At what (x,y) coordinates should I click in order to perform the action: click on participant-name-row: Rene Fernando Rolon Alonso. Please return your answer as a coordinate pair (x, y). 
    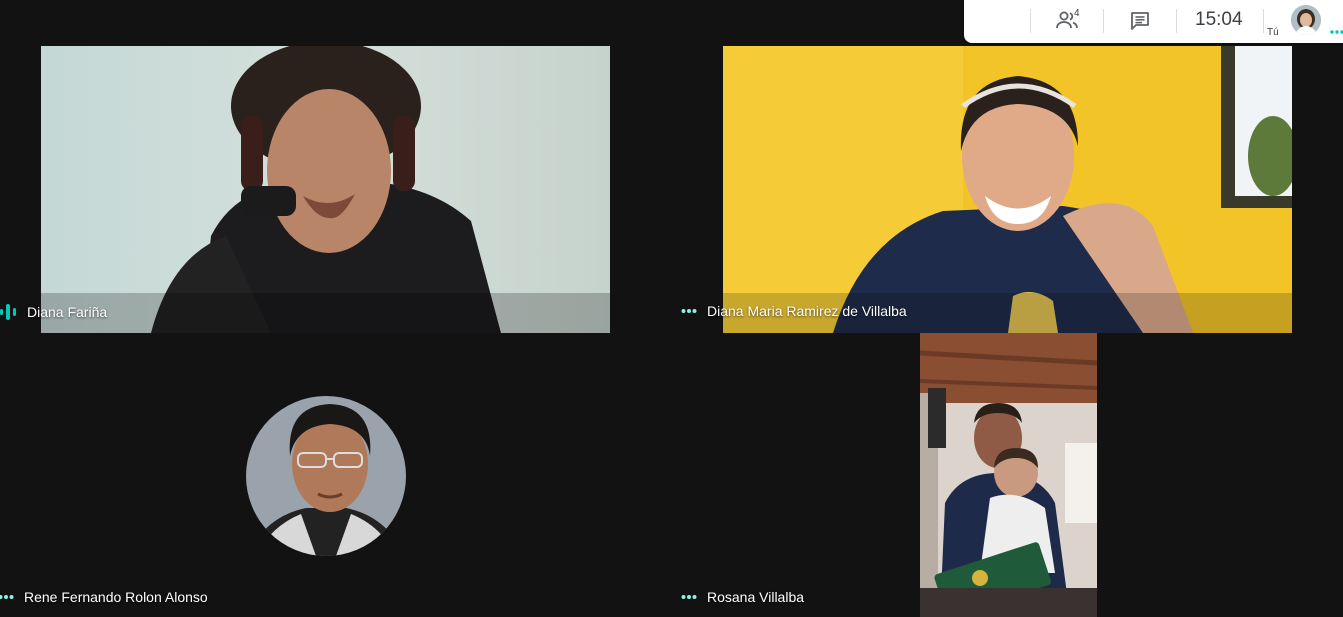
    Looking at the image, I should click on (104, 597).